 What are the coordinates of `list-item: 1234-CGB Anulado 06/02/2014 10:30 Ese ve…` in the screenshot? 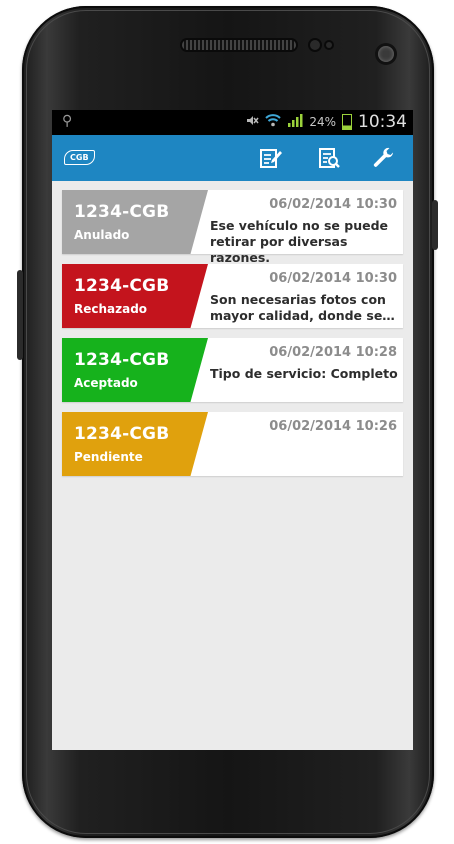 It's located at (232, 227).